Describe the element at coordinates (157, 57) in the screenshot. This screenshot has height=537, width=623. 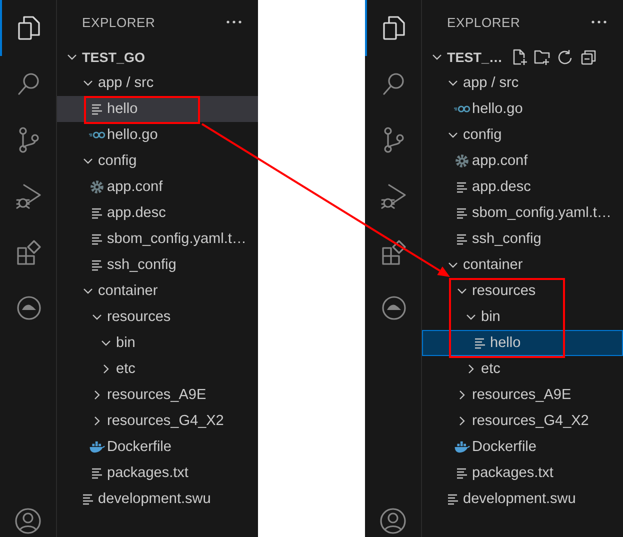
I see `workspace-folder-header: TEST_GO` at that location.